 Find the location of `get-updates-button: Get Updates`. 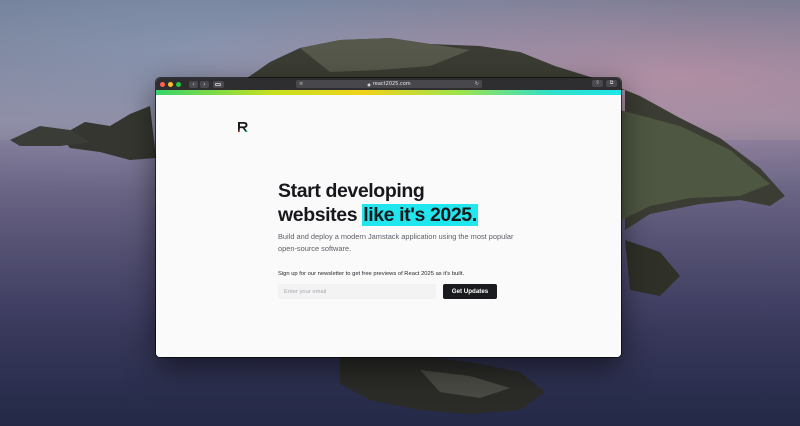

get-updates-button: Get Updates is located at coordinates (470, 291).